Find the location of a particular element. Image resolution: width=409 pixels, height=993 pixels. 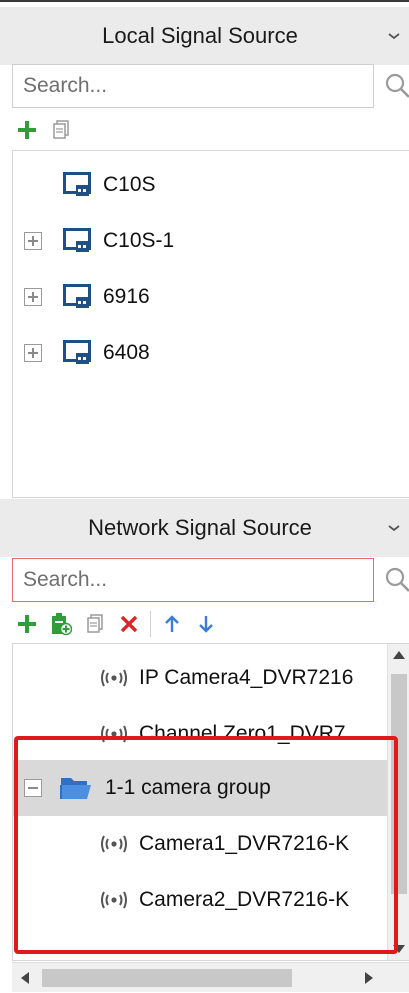

network-signal-source-title: Network Signal Source is located at coordinates (200, 527).